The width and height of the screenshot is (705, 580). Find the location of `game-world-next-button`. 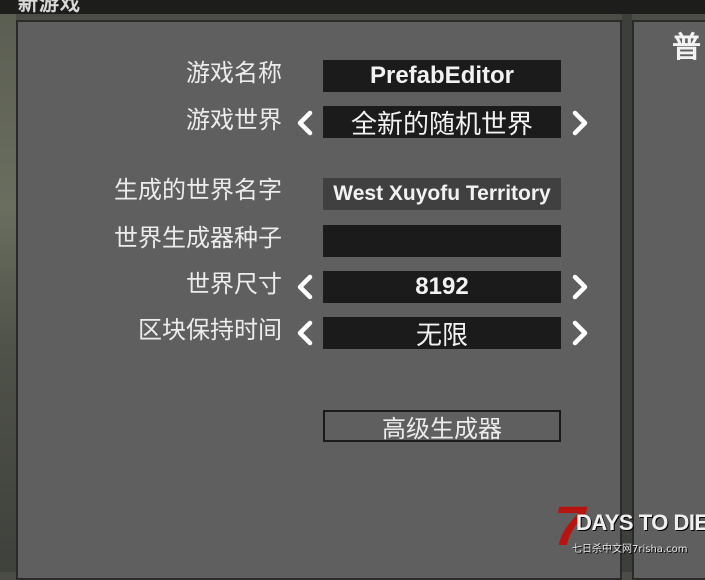

game-world-next-button is located at coordinates (580, 123).